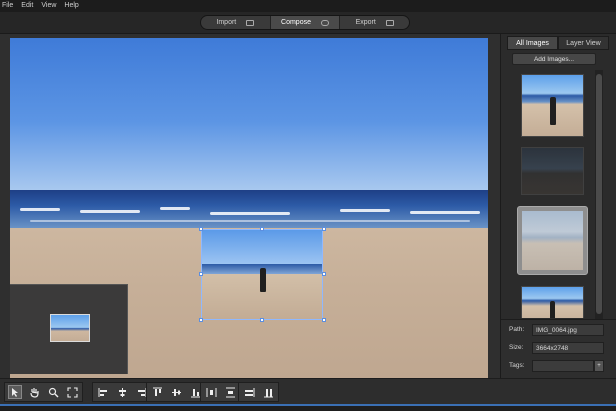  I want to click on background-sea, so click(249, 209).